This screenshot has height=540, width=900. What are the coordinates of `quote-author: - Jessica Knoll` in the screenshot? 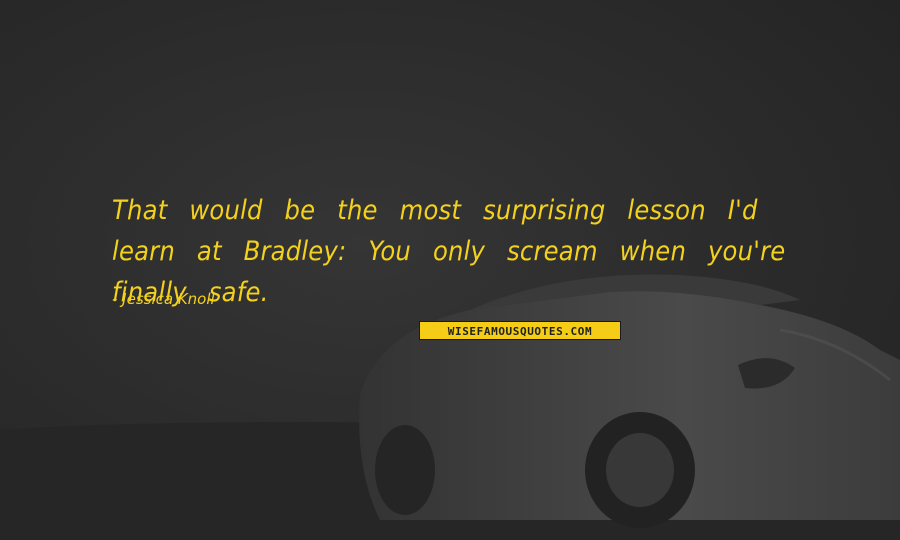 It's located at (163, 299).